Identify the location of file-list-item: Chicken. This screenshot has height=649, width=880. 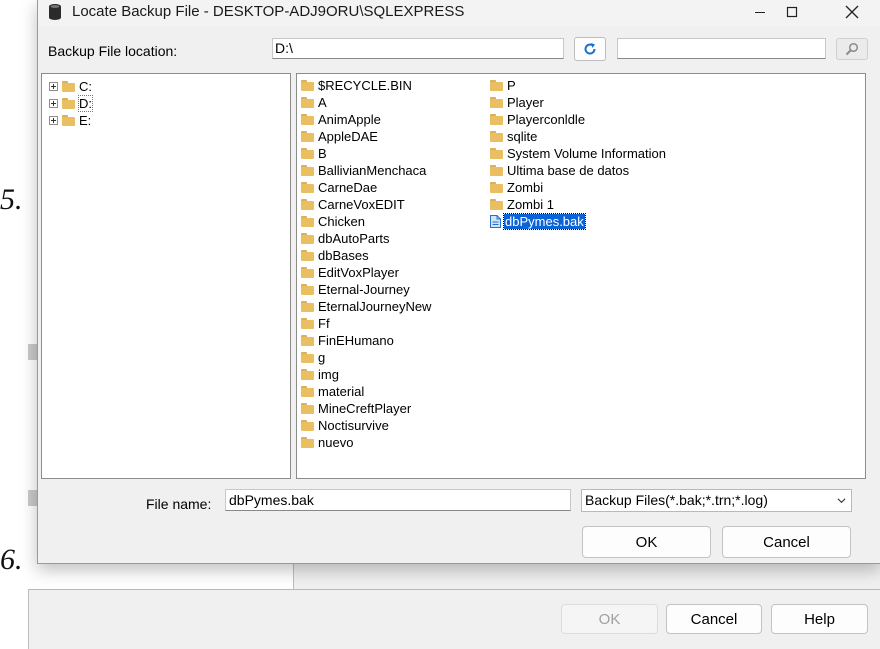
(333, 221).